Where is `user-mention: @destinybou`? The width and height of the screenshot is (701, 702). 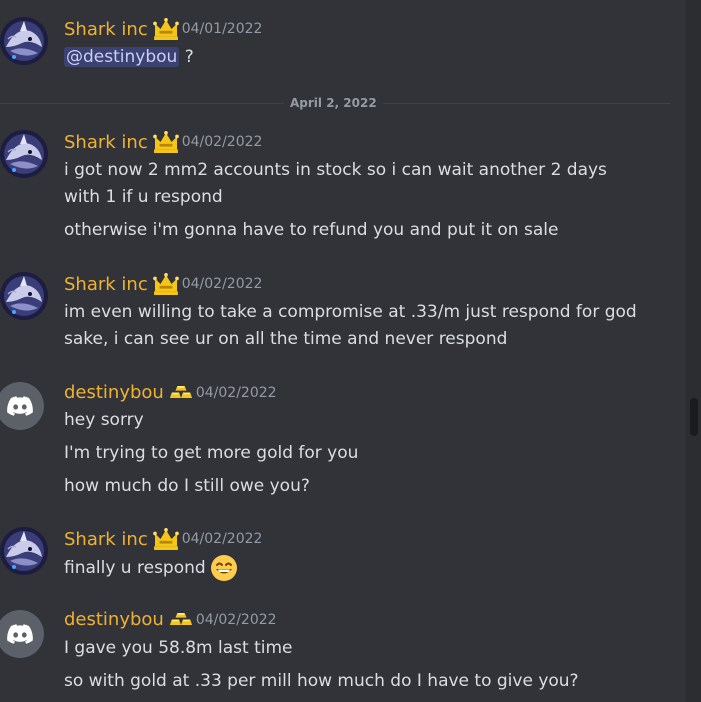
user-mention: @destinybou is located at coordinates (122, 57).